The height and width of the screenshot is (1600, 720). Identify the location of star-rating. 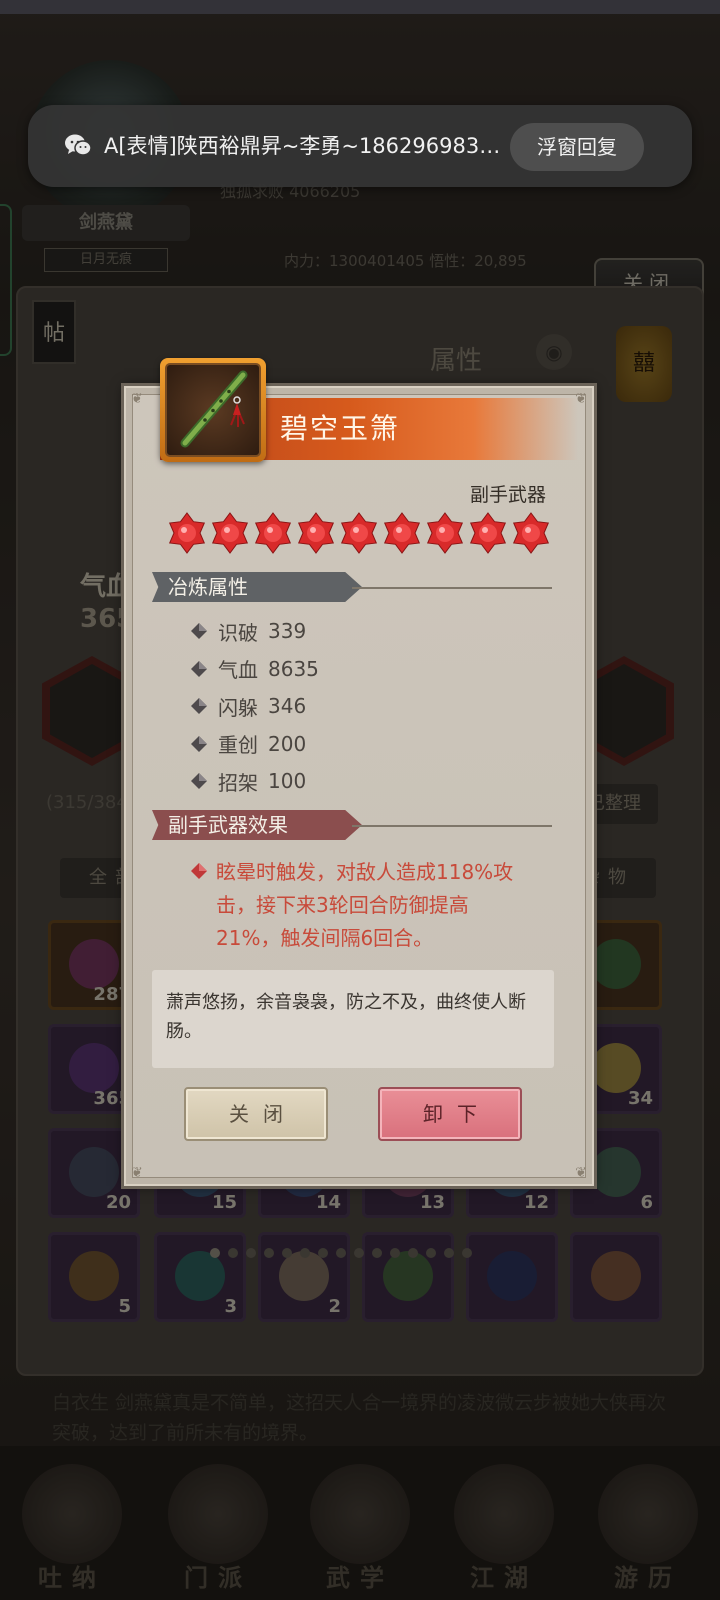
(359, 533).